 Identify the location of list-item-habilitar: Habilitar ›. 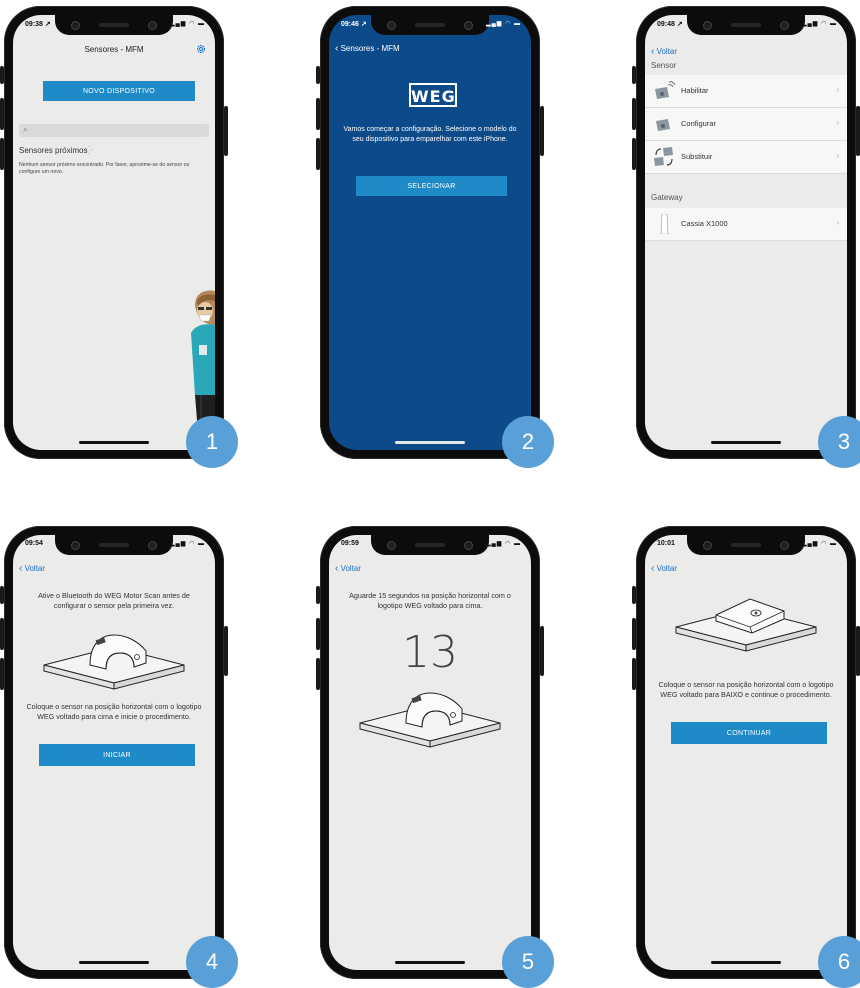
(746, 91).